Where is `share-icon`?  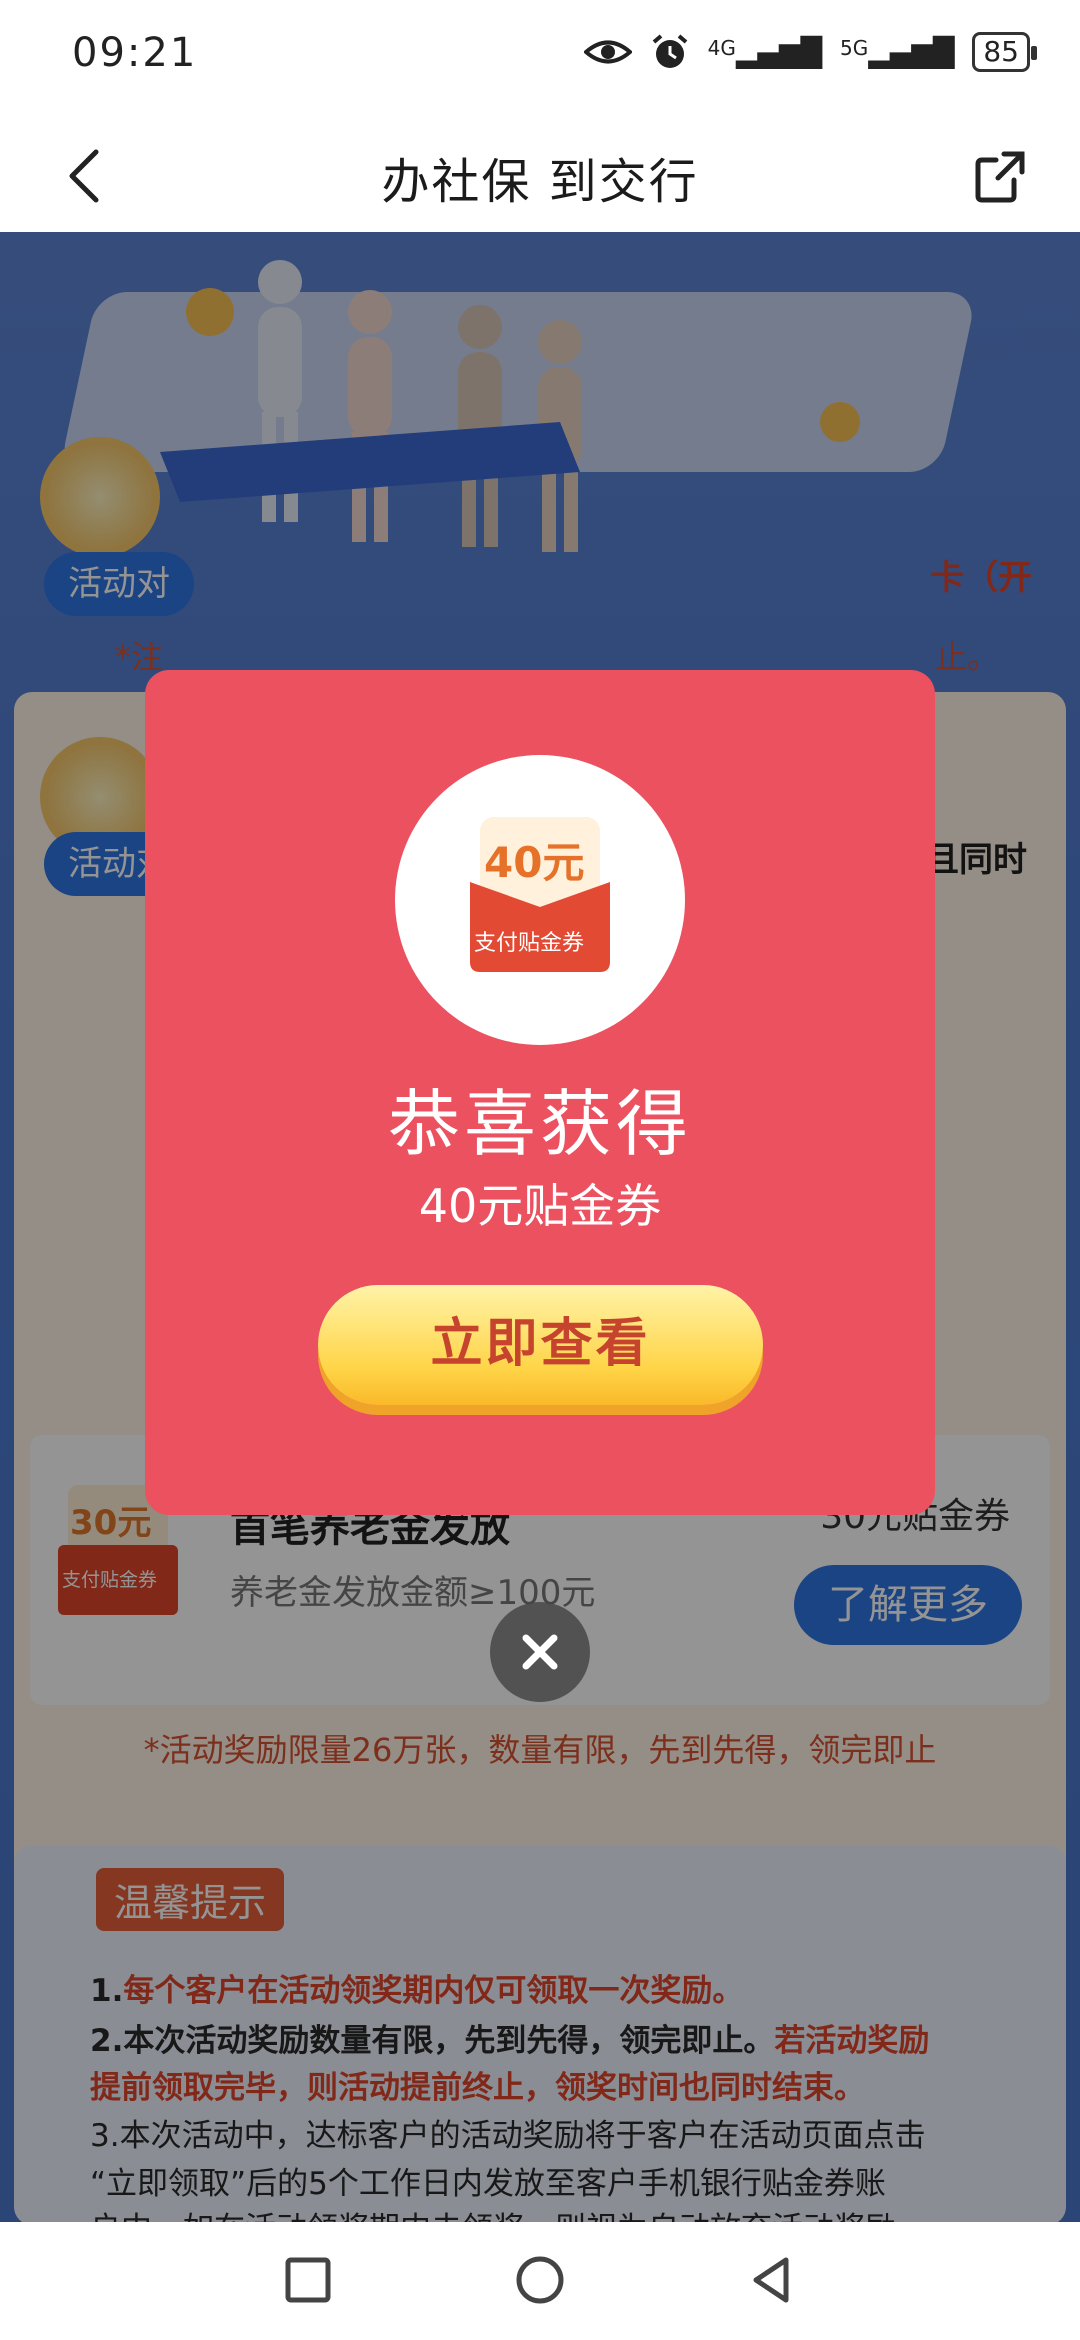
share-icon is located at coordinates (1000, 176).